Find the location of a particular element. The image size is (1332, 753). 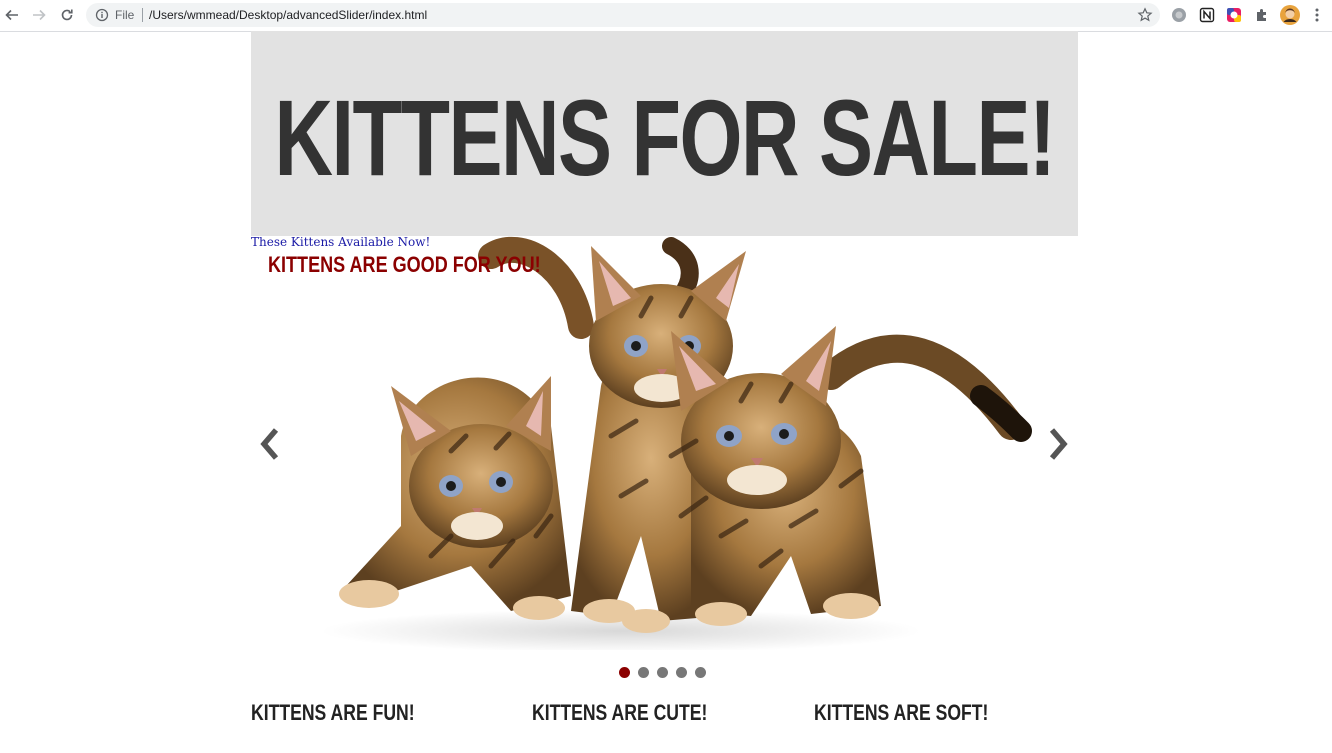

chevron-left-icon is located at coordinates (269, 444).